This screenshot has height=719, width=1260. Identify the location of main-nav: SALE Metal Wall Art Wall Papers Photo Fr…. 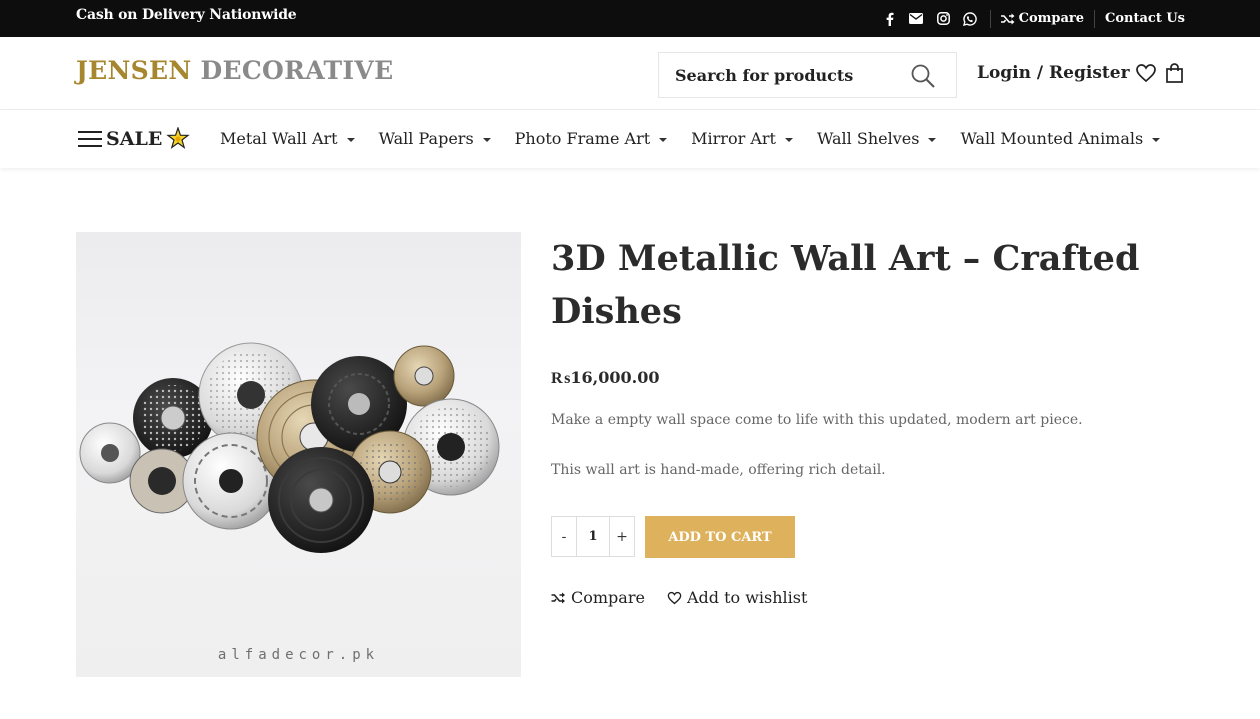
(630, 139).